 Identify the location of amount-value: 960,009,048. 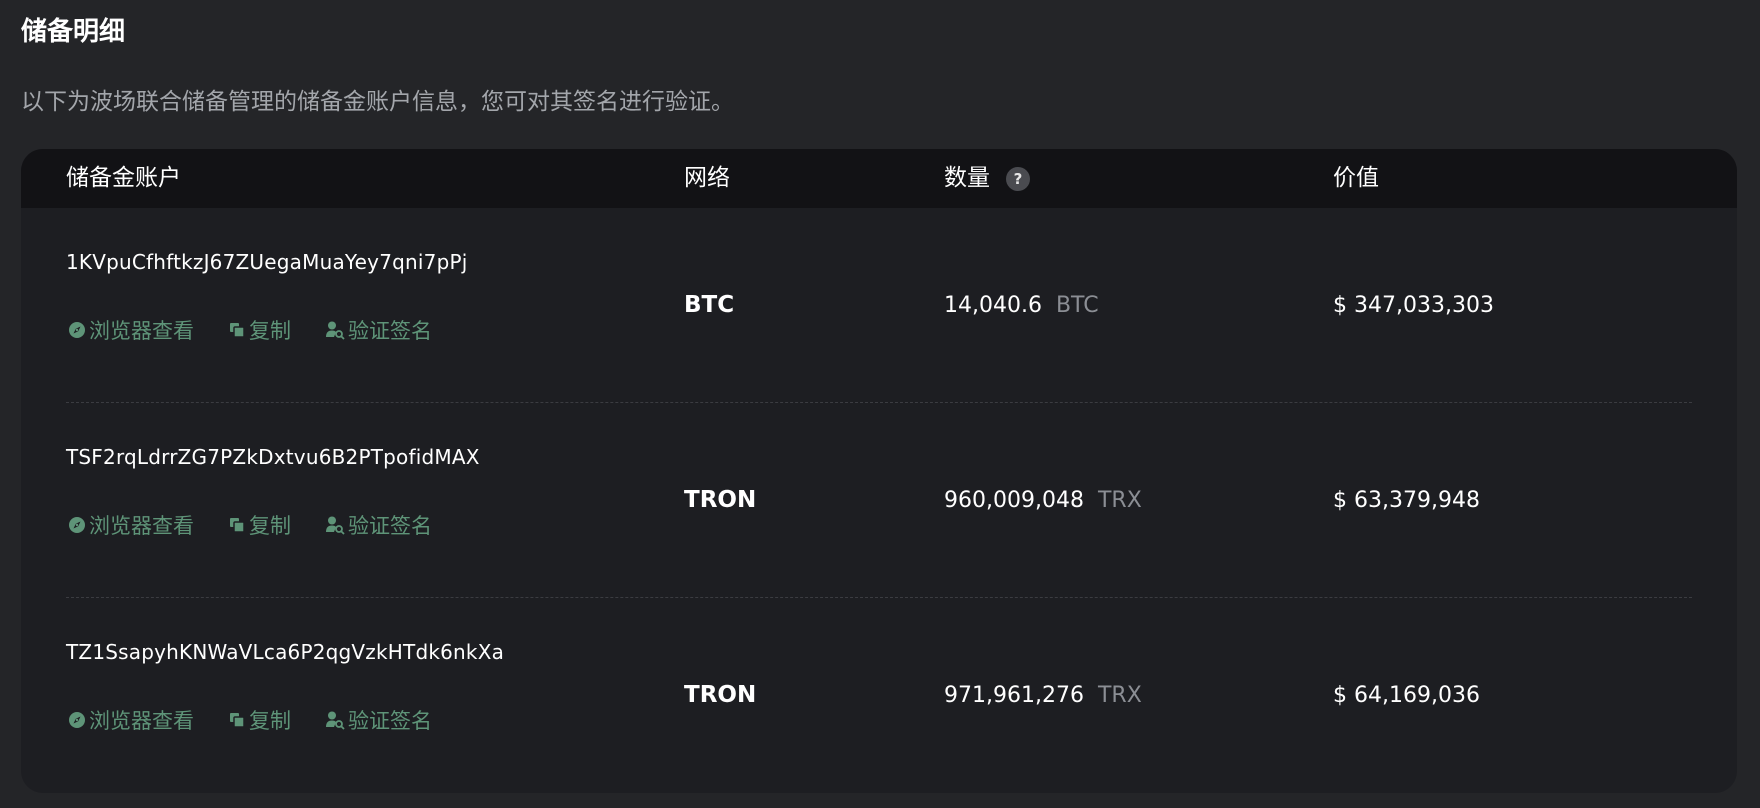
(1014, 500).